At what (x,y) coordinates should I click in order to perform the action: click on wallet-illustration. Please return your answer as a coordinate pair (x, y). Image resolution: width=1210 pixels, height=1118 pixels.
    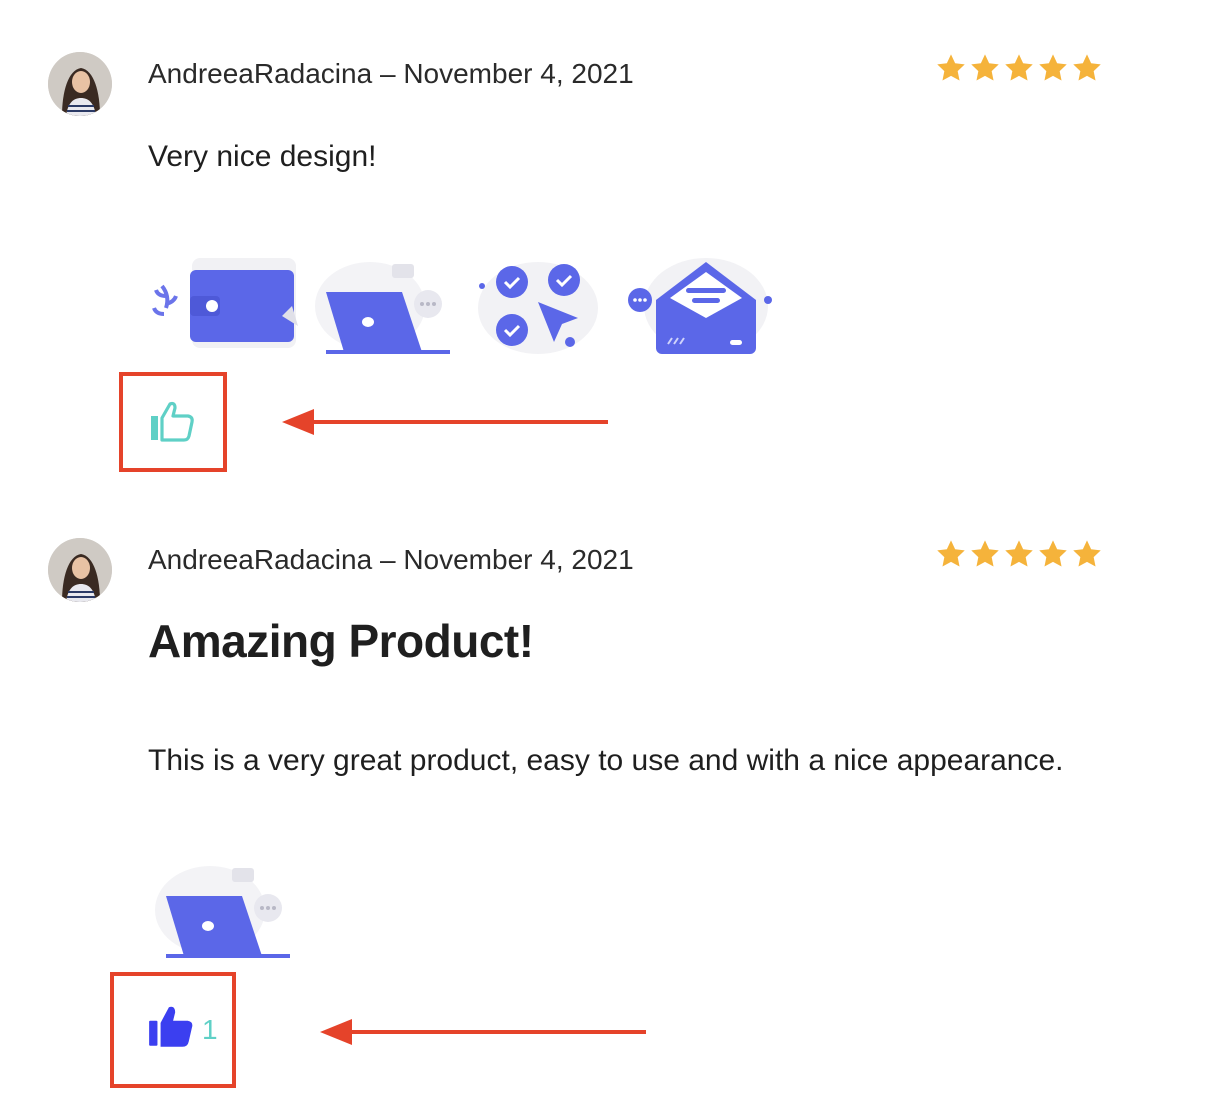
    Looking at the image, I should click on (227, 306).